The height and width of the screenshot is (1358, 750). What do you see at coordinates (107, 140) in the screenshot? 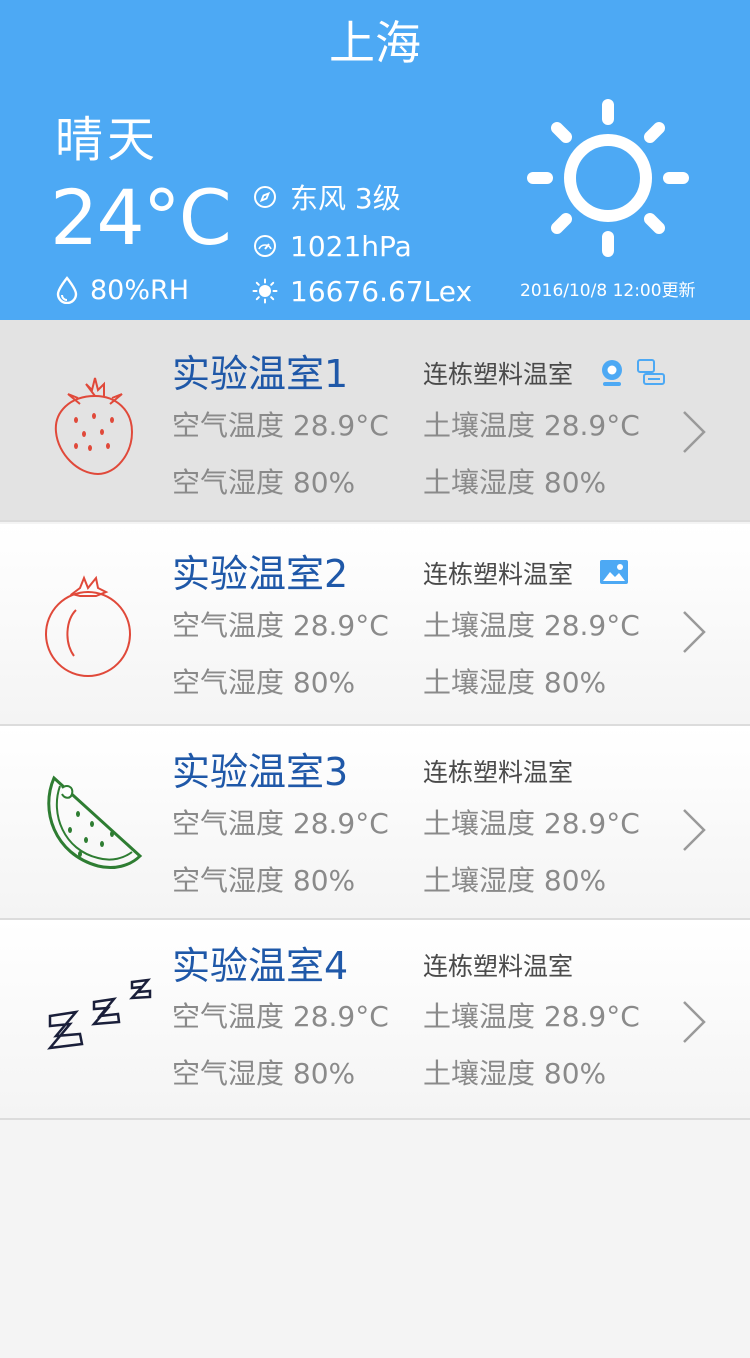
I see `weather-condition: 晴天` at bounding box center [107, 140].